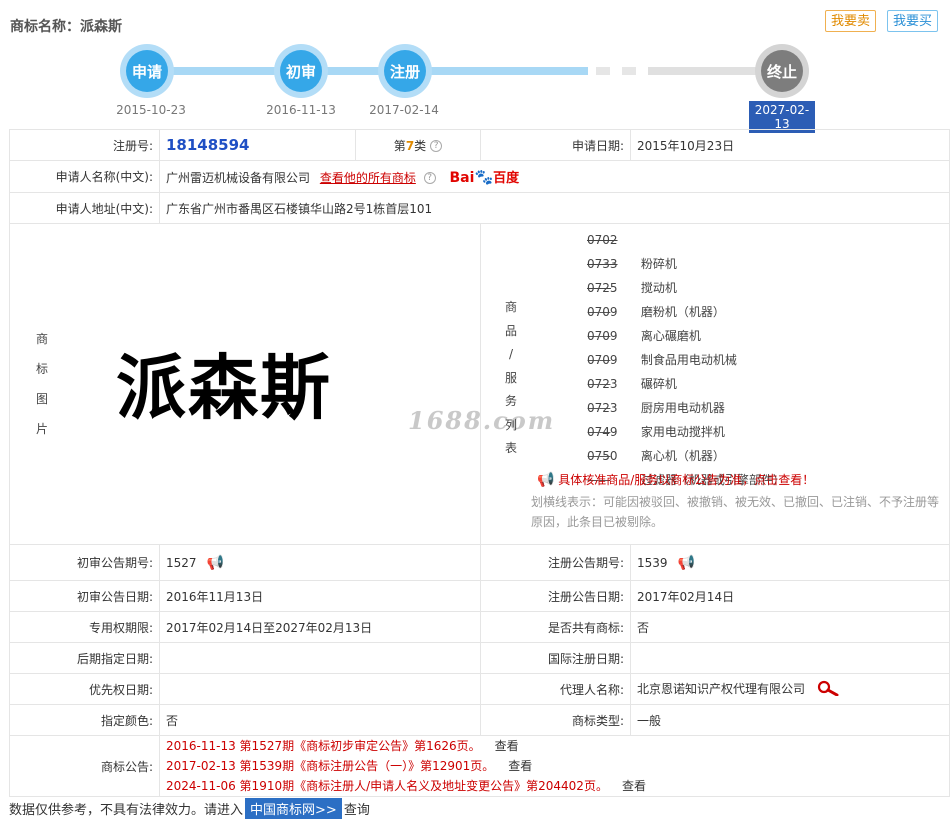 The width and height of the screenshot is (952, 838). Describe the element at coordinates (330, 766) in the screenshot. I see `announcement-text: 2017-02-13 第1539期《商标注册公告（一）》第12901页。` at that location.